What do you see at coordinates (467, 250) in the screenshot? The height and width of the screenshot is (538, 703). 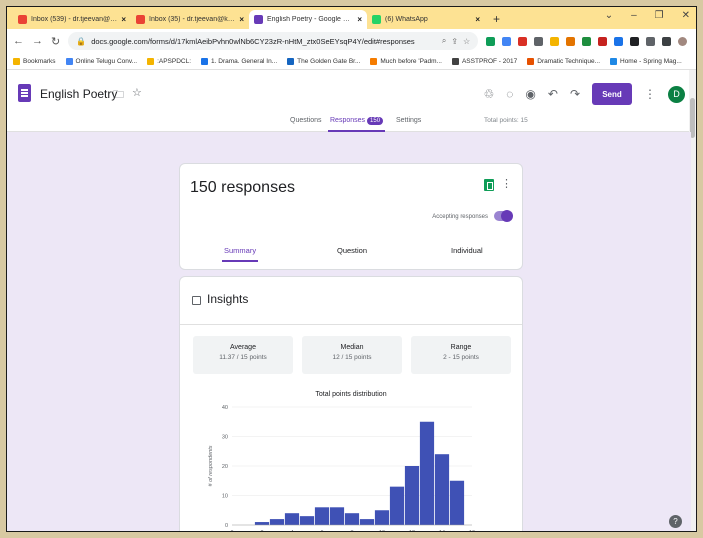 I see `subtab-individual: Individual` at bounding box center [467, 250].